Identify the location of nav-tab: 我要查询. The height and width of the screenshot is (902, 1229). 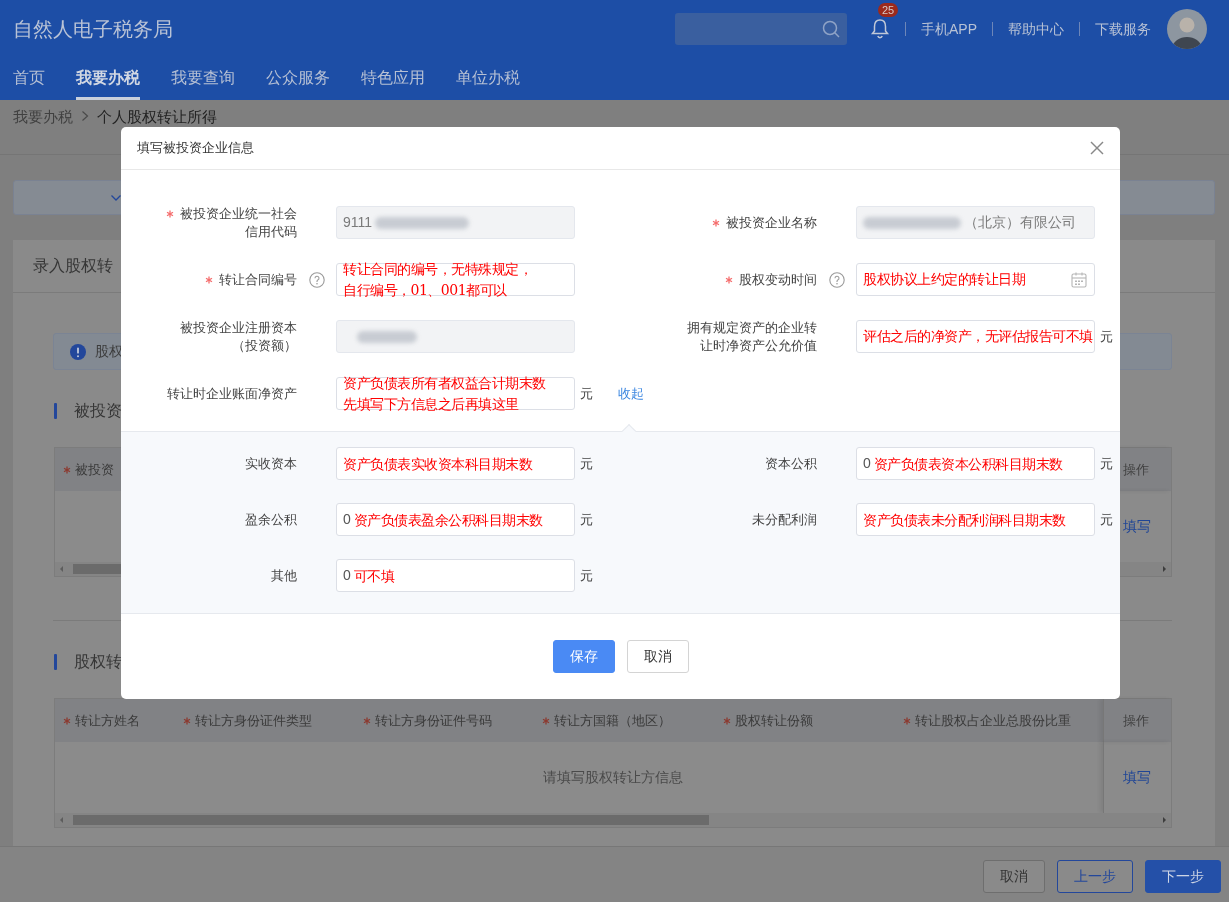
(203, 79).